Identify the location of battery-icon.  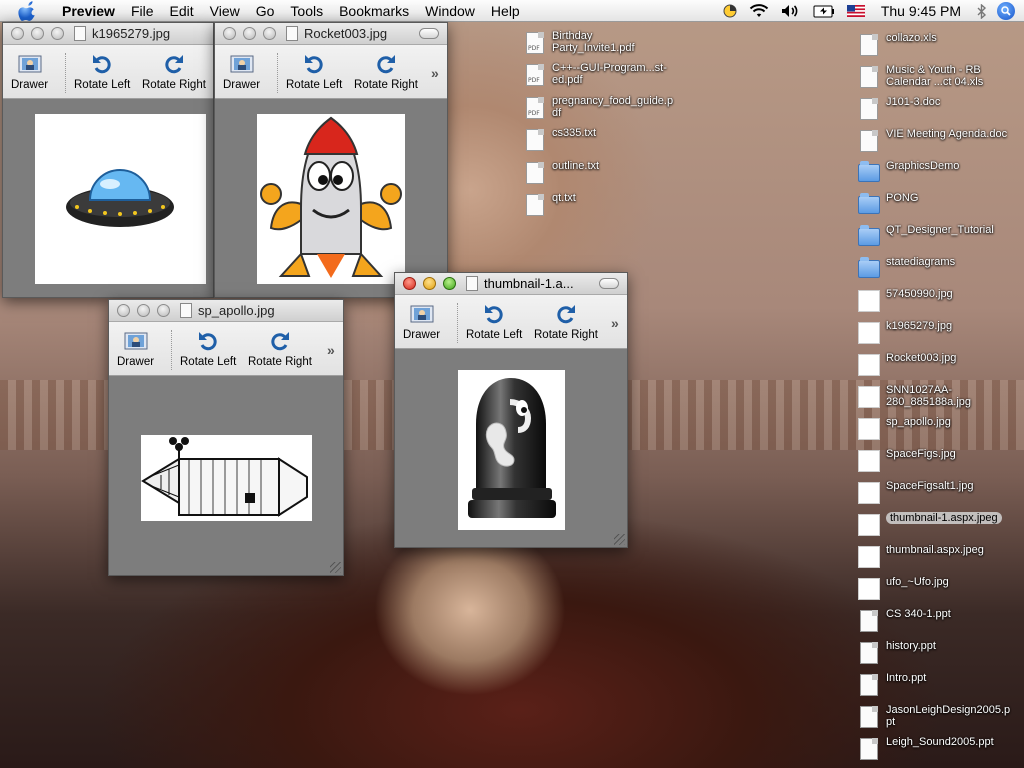
(824, 11).